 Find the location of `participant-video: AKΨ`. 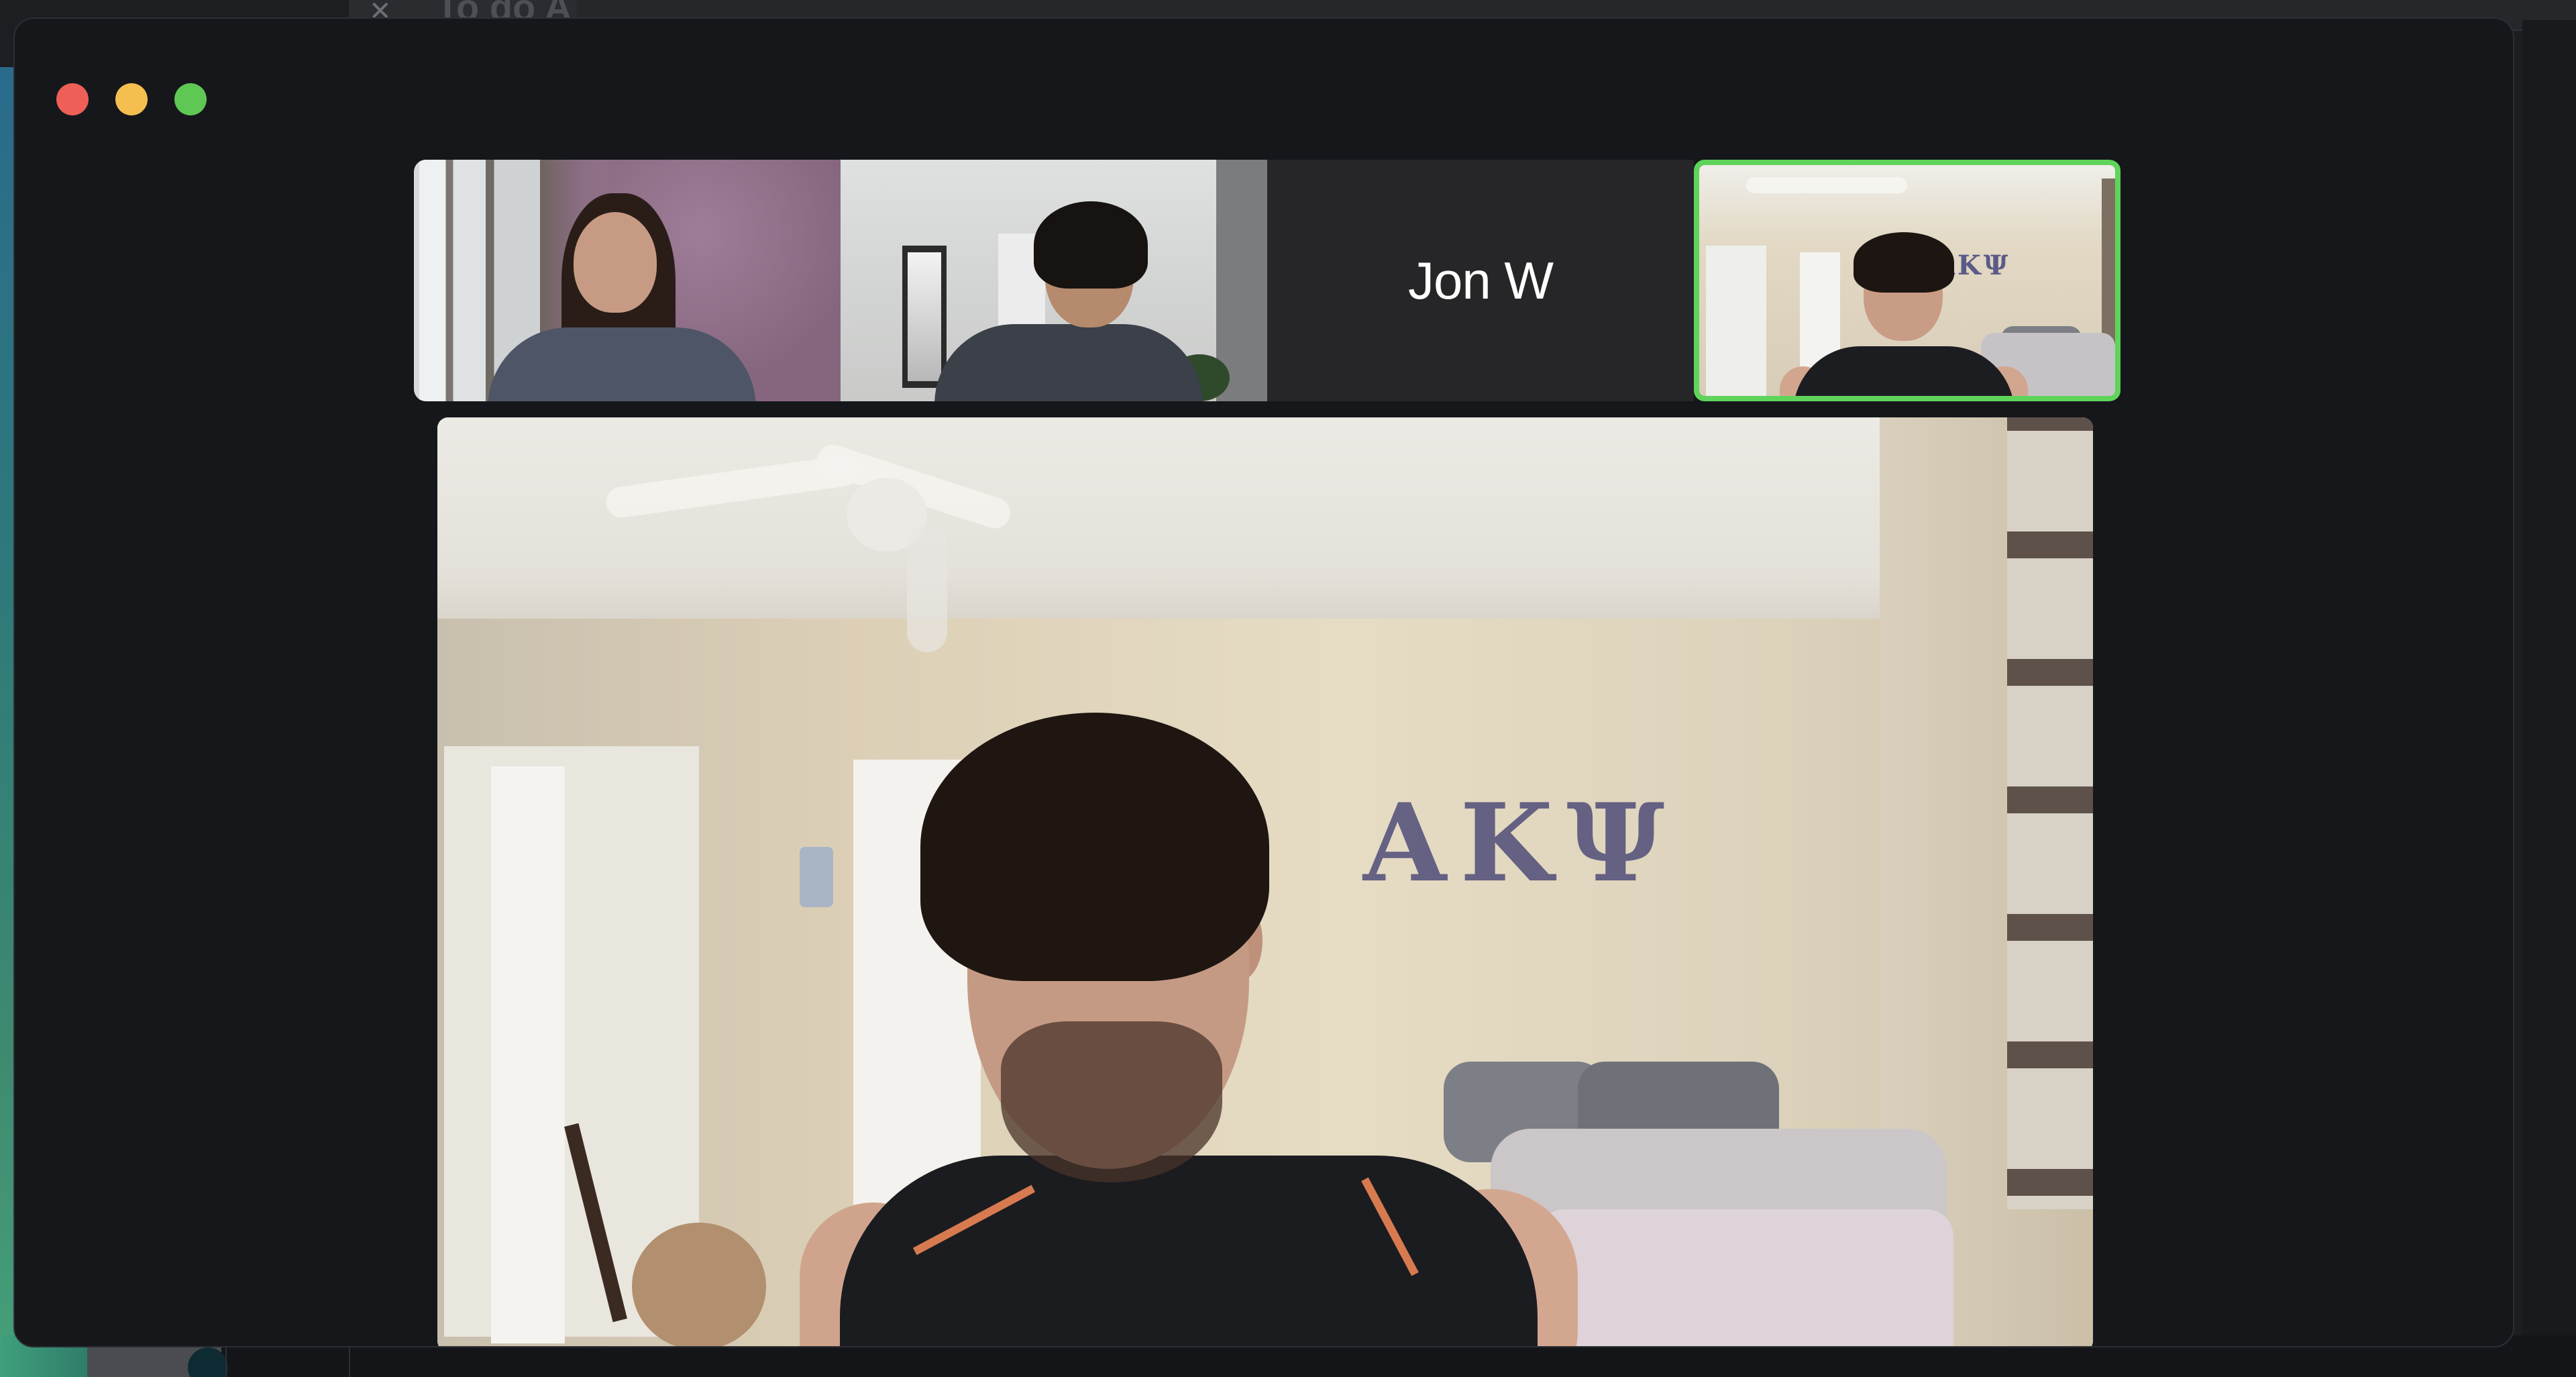

participant-video: AKΨ is located at coordinates (1907, 280).